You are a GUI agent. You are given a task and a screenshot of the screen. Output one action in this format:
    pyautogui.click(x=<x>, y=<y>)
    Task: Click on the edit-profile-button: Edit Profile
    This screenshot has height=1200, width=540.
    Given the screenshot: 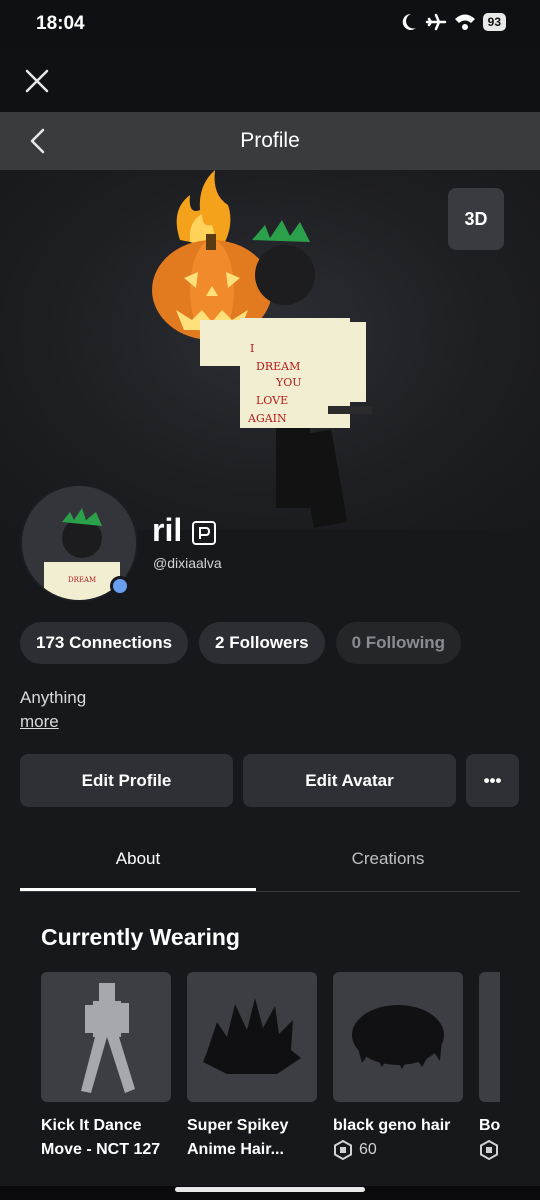 What is the action you would take?
    pyautogui.click(x=126, y=780)
    